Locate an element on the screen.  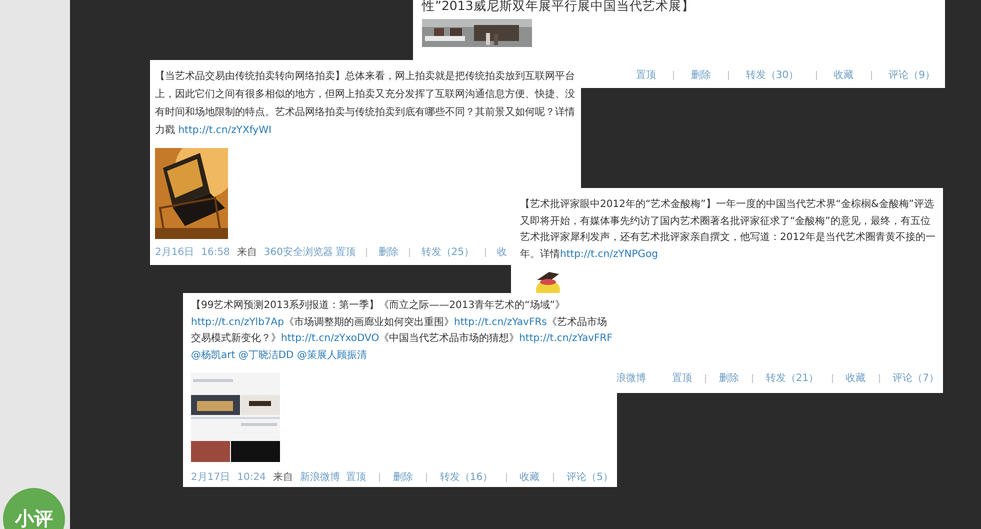
post-text: 【99艺术网预测2013系列报道：第一季】《而立之际——2013青年艺术的“场域”》 http://t.cn/zYlb7Ap《市场调整期的画廊业如何突出重围》http://t.cn/zYavFRs《艺术品市场交易模式新变化？》http://t.cn/zYxoDVO《中国当代艺术品市场的猜想》http://t.cn/zYavFRF @杨凯art @丁晓洁DD @策展人顾振清 is located at coordinates (402, 331).